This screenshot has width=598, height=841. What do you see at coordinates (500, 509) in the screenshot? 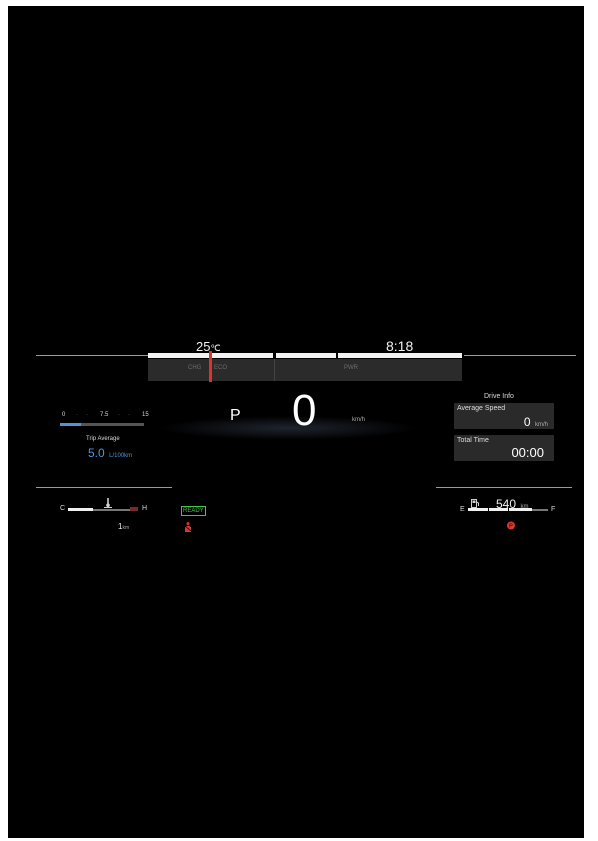
I see `fuel-fill` at bounding box center [500, 509].